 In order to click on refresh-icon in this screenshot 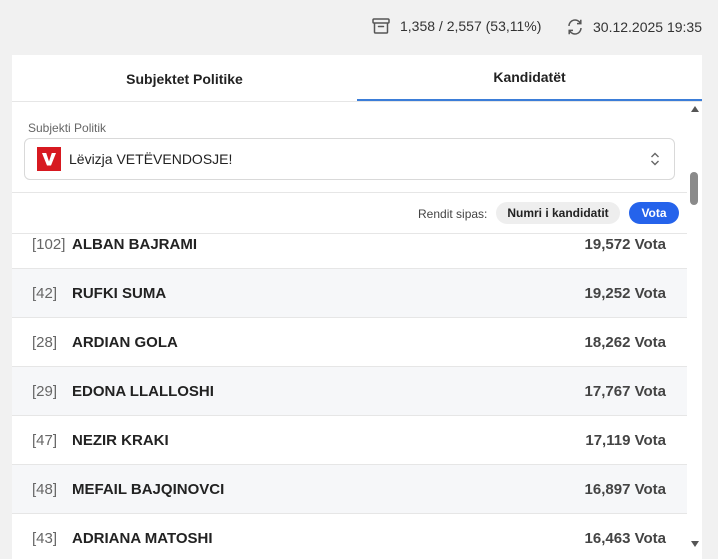, I will do `click(575, 27)`.